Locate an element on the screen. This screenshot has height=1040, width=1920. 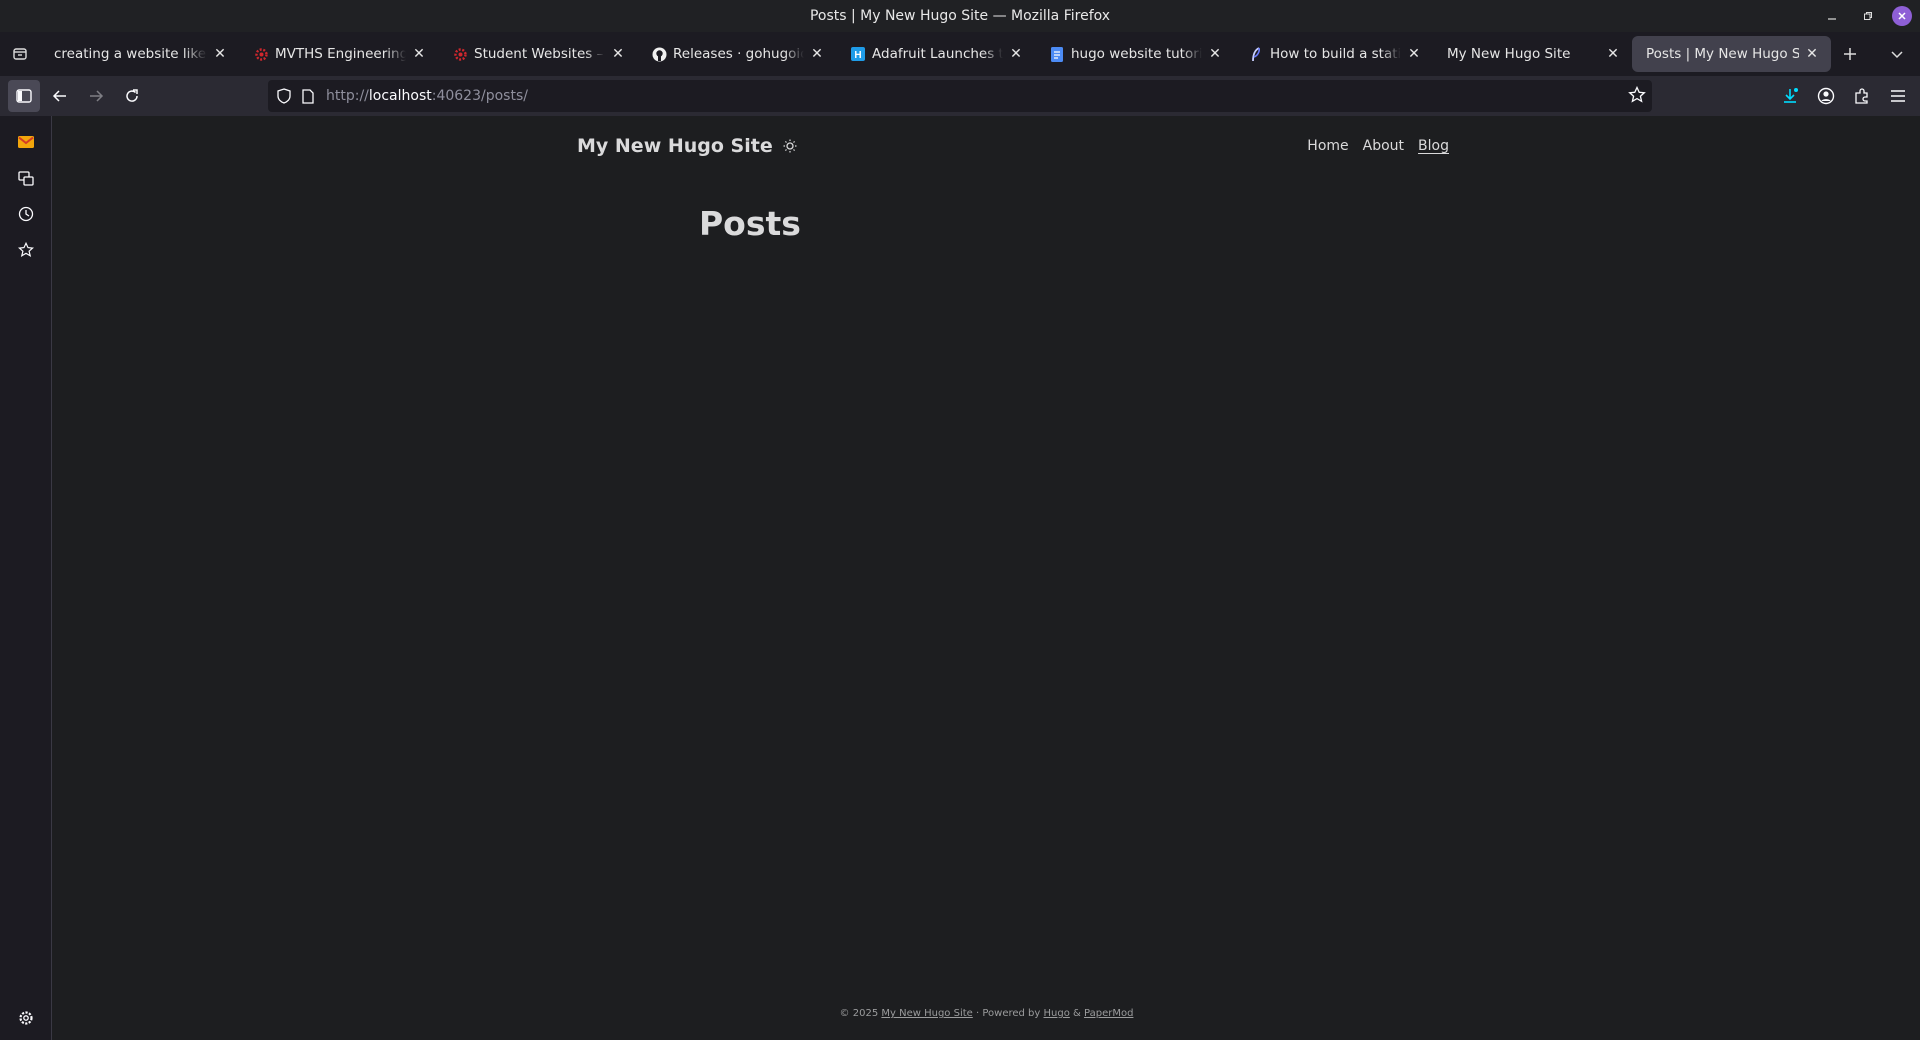
tab-2: Student Websites – MV ✕ is located at coordinates (537, 54).